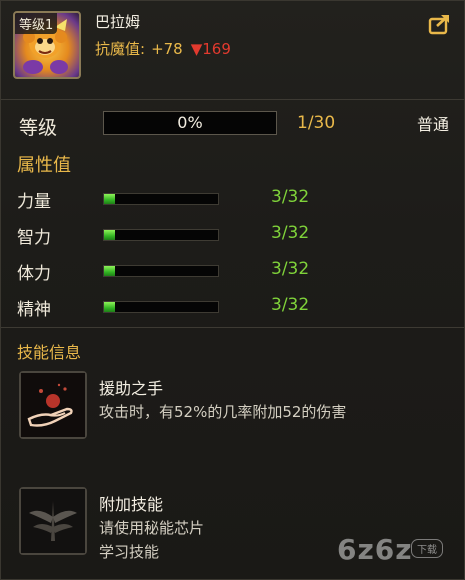 The height and width of the screenshot is (580, 465). Describe the element at coordinates (233, 327) in the screenshot. I see `skills-divider` at that location.